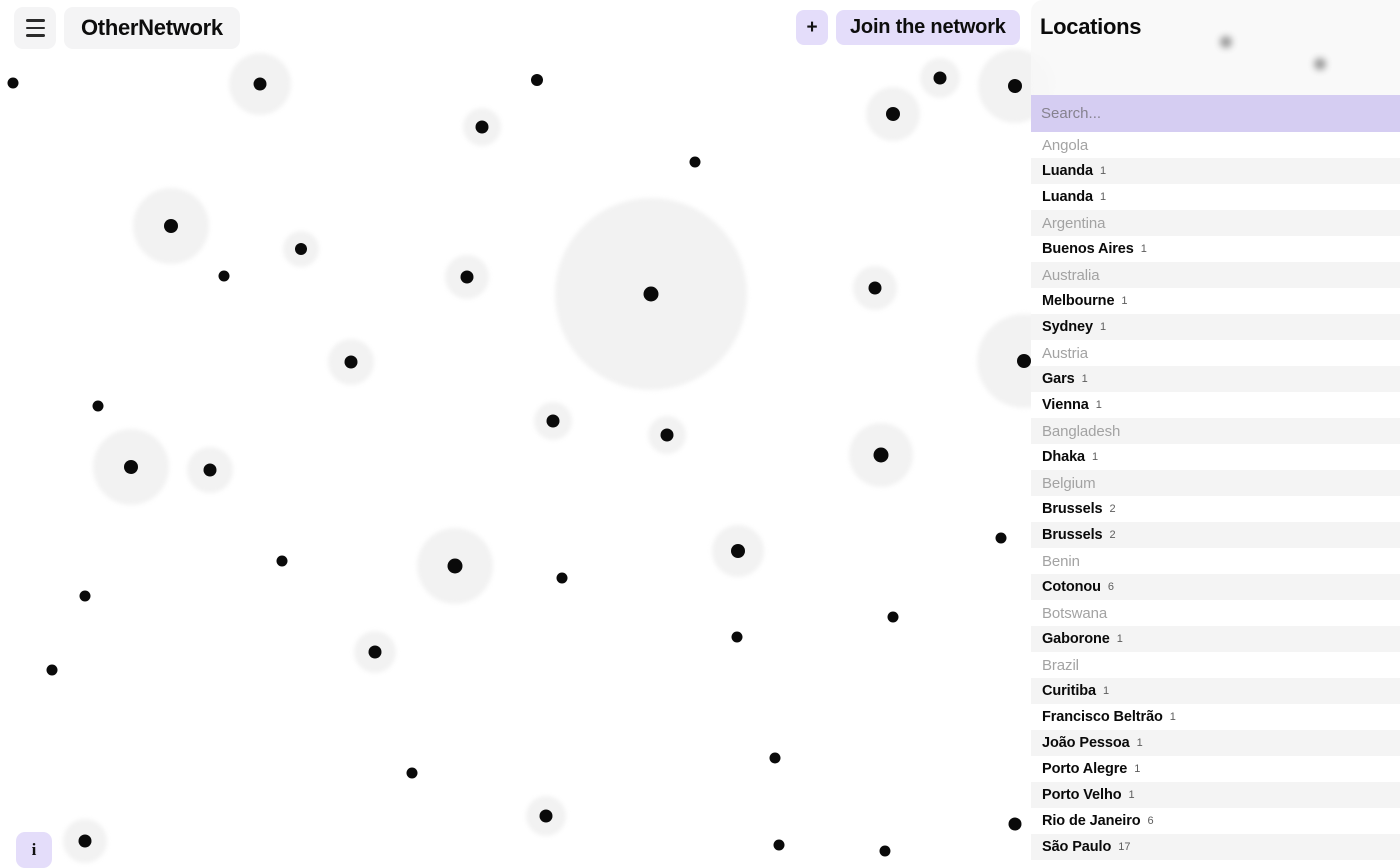 The height and width of the screenshot is (868, 1400). What do you see at coordinates (1215, 639) in the screenshot?
I see `city-list-item: Gaborone 1` at bounding box center [1215, 639].